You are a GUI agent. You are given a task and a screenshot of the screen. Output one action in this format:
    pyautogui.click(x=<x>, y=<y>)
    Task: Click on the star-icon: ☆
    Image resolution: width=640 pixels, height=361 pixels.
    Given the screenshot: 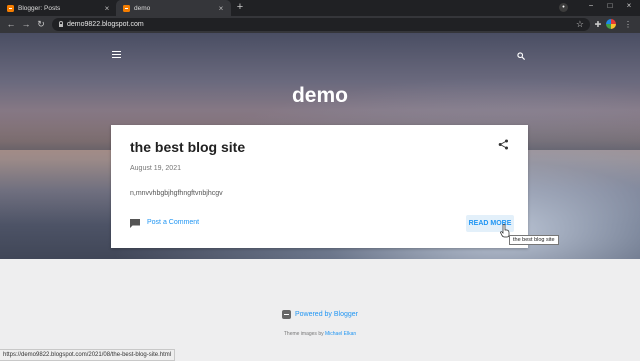 What is the action you would take?
    pyautogui.click(x=580, y=24)
    